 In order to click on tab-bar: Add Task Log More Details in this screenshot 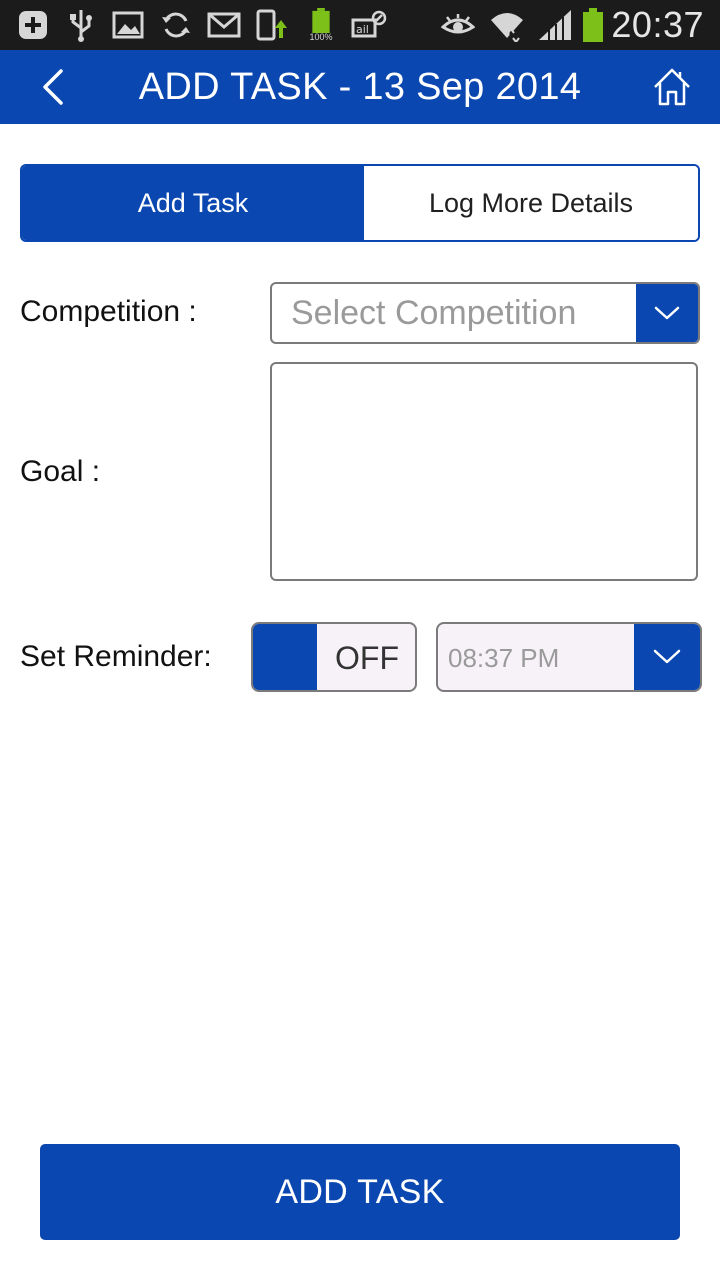, I will do `click(360, 203)`.